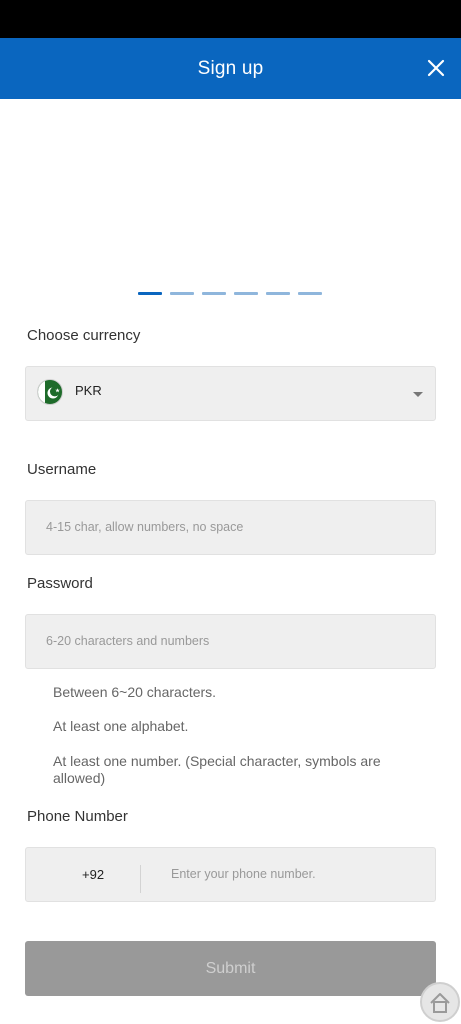 Image resolution: width=461 pixels, height=1024 pixels. What do you see at coordinates (128, 641) in the screenshot?
I see `password-placeholder: 6-20 characters and numbers` at bounding box center [128, 641].